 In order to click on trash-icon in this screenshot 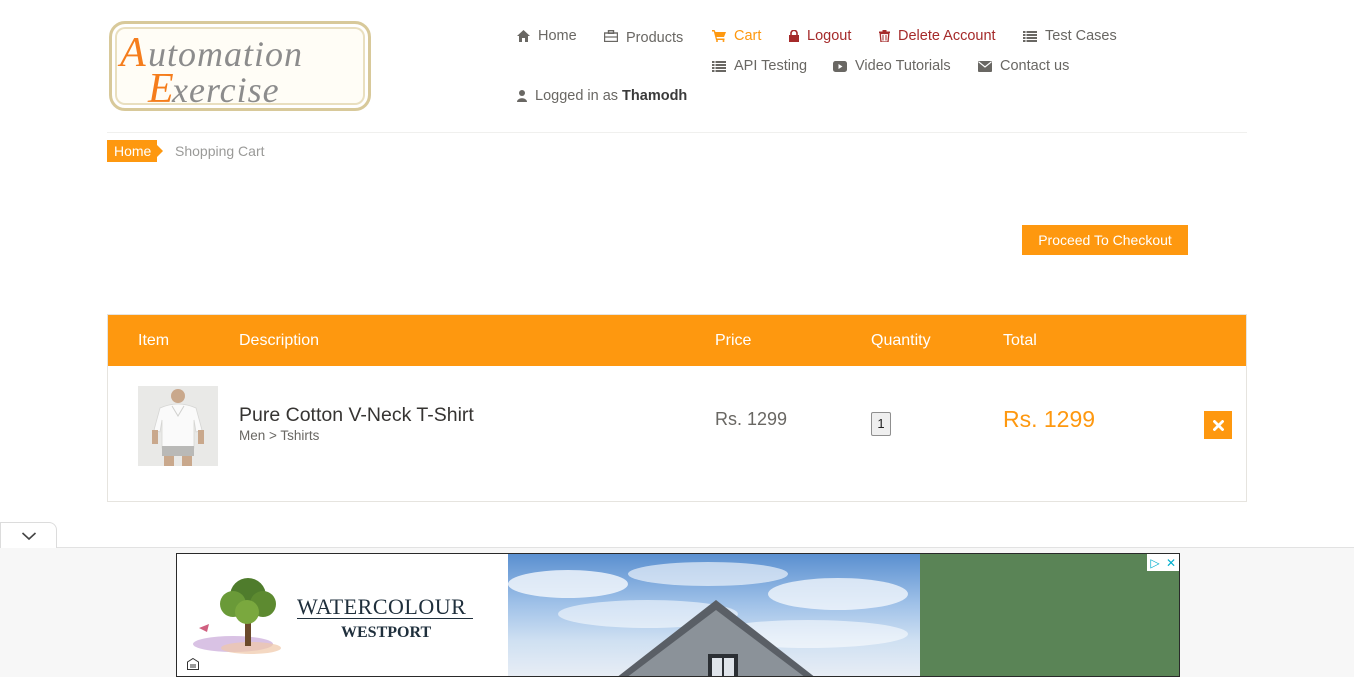, I will do `click(884, 36)`.